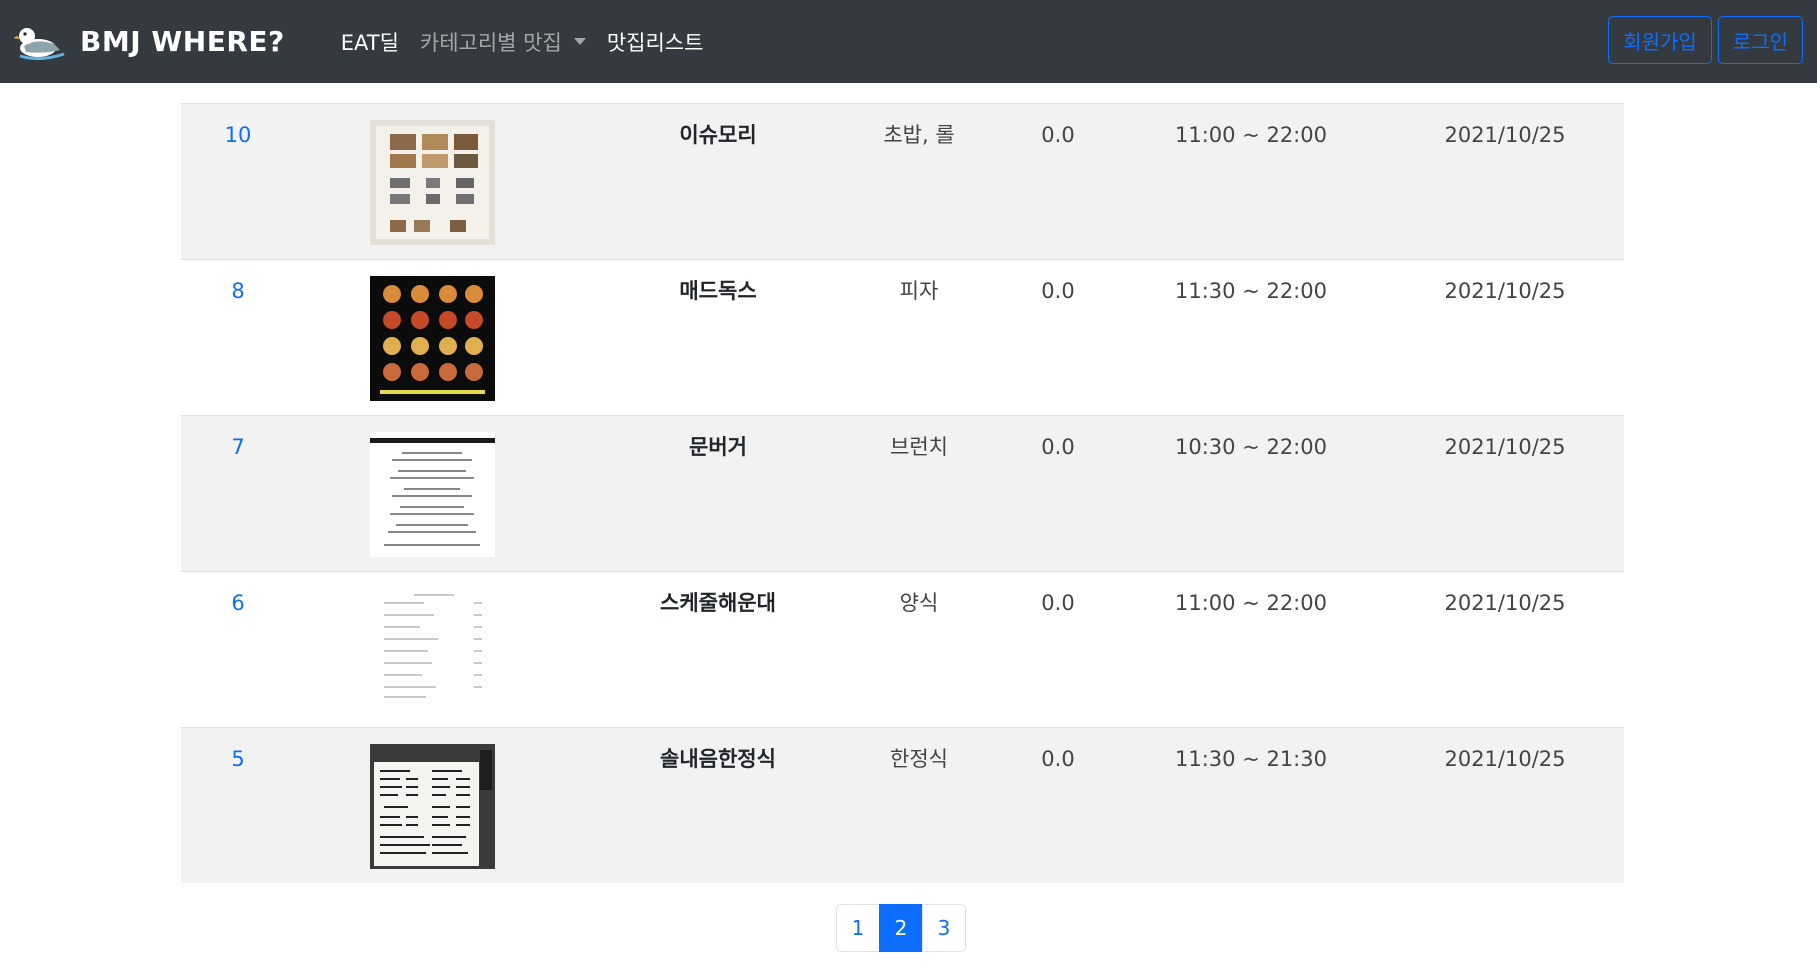  What do you see at coordinates (238, 447) in the screenshot?
I see `row-number-link: 7` at bounding box center [238, 447].